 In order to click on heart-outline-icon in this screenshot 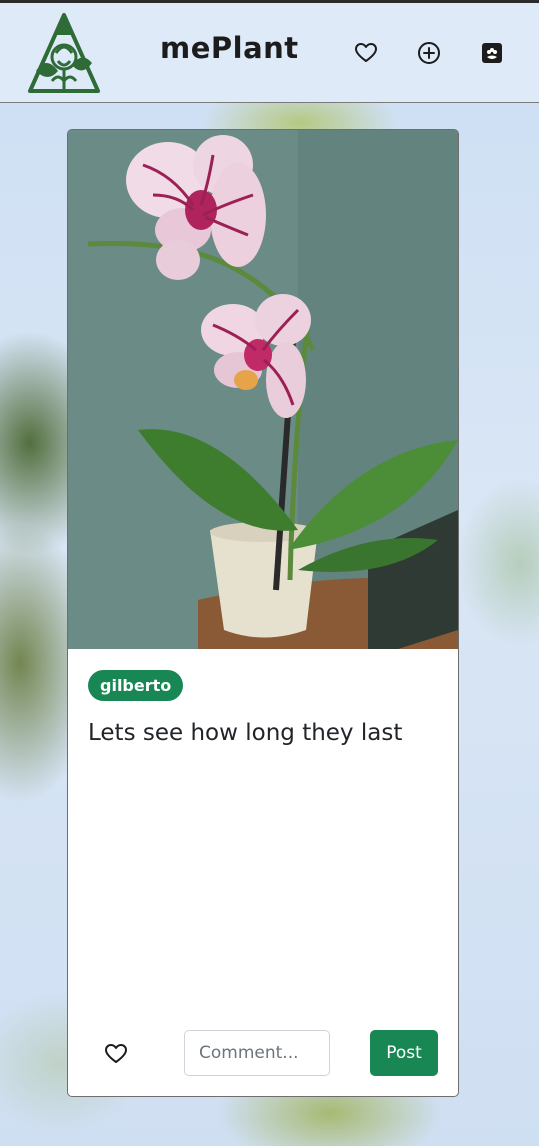, I will do `click(116, 1054)`.